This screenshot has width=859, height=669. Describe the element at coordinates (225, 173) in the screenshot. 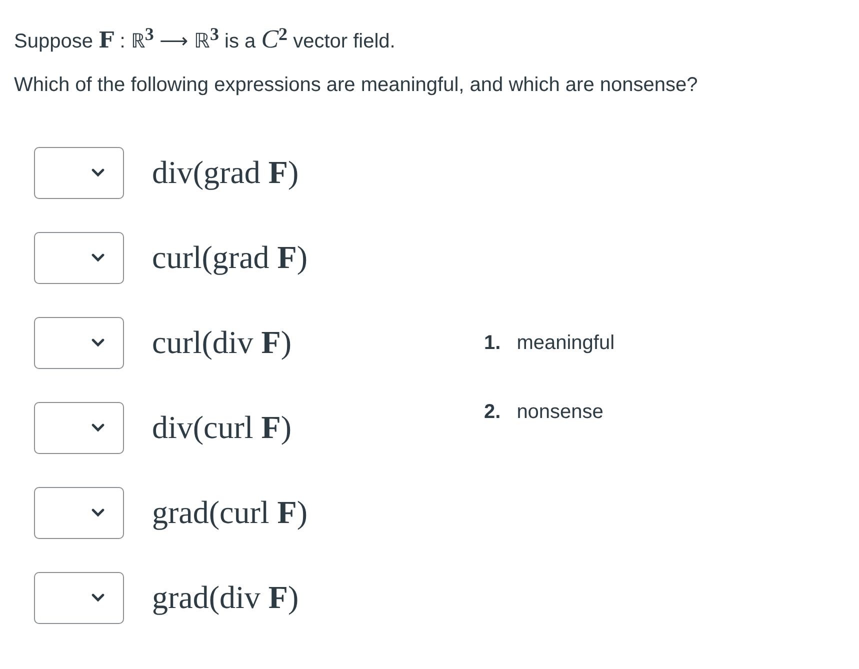

I see `expression-text: div(grad F)` at that location.